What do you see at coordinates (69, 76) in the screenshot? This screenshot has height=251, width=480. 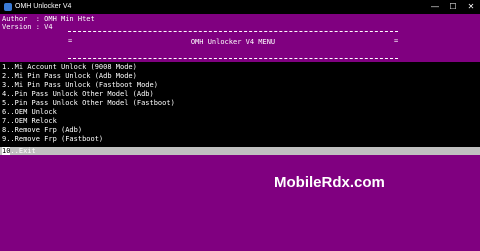 I see `option-2: 2..Mi Pin Pass Unlock (Adb Mode)` at bounding box center [69, 76].